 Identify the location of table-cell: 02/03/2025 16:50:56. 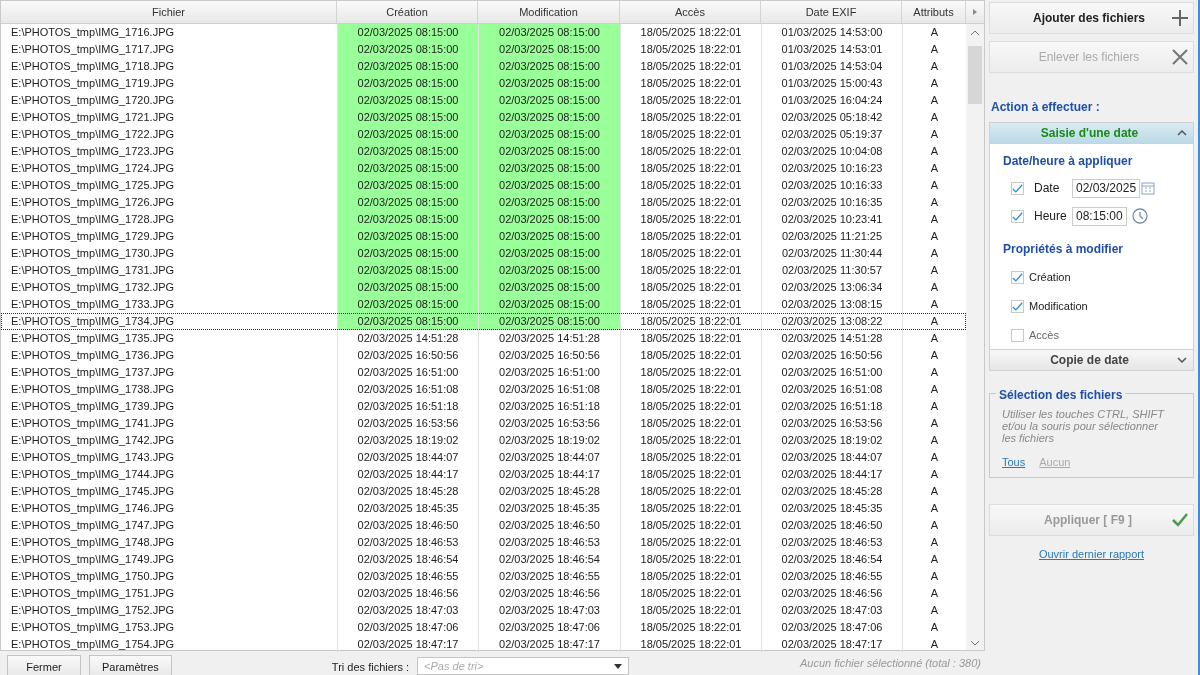
(407, 355).